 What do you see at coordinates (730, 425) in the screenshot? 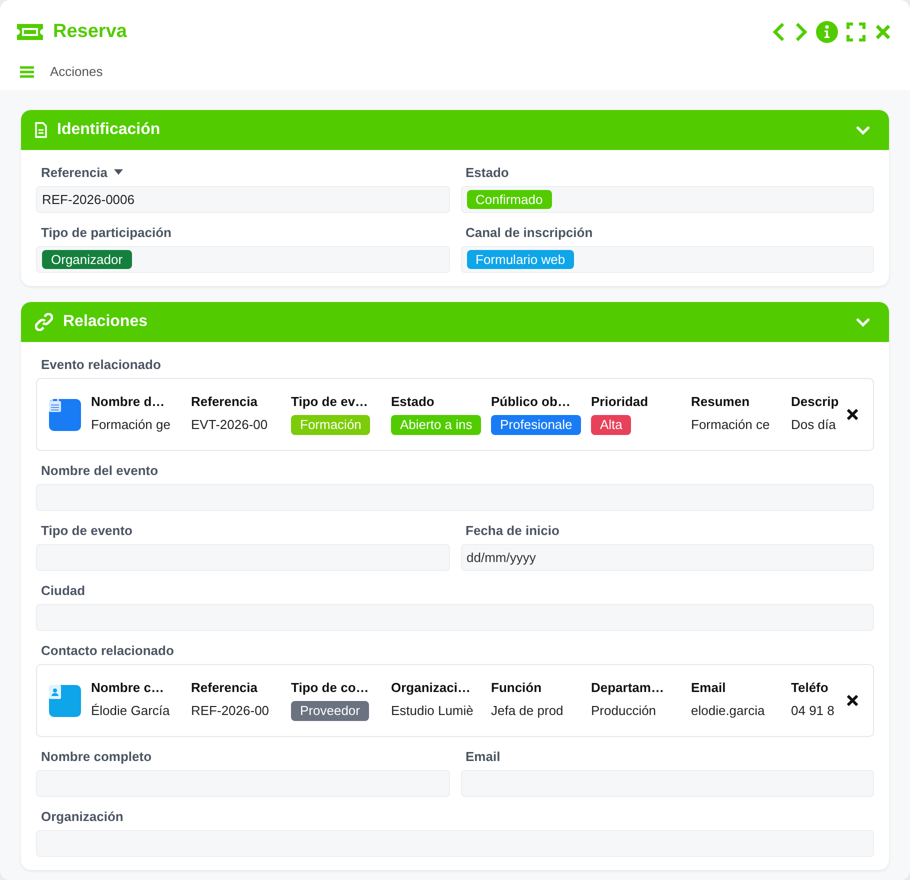
I see `cell-text: Formación ce` at bounding box center [730, 425].